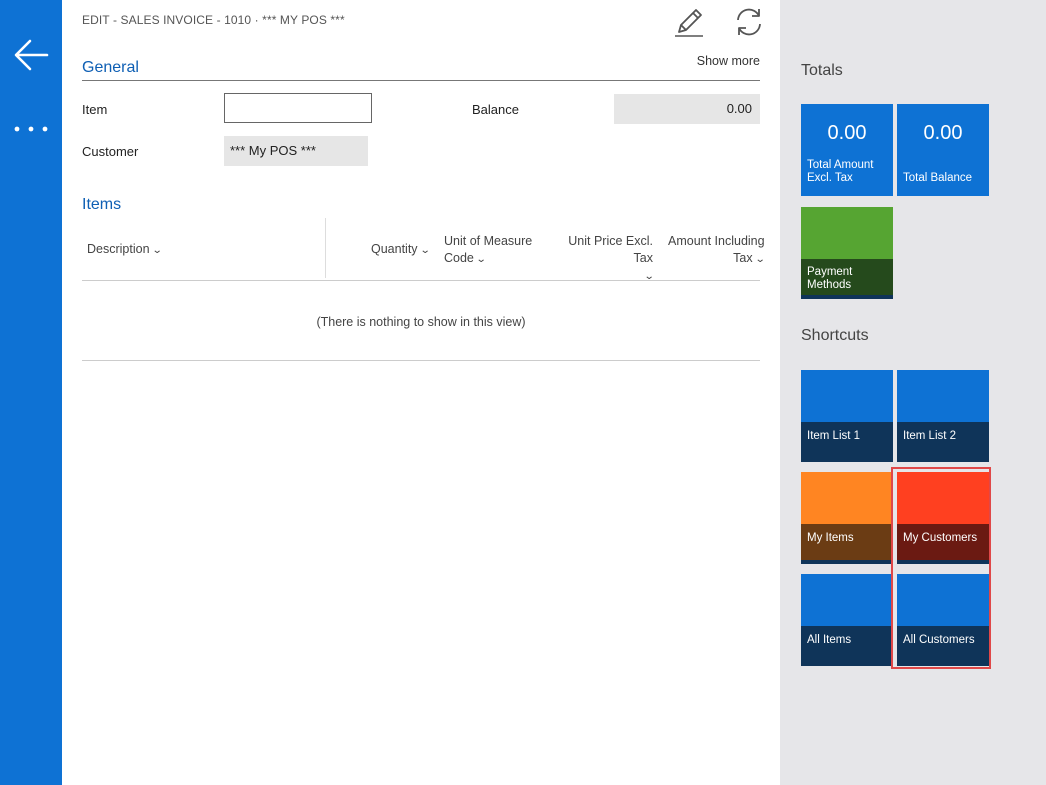 The width and height of the screenshot is (1046, 785). What do you see at coordinates (31, 129) in the screenshot?
I see `ellipsis-icon` at bounding box center [31, 129].